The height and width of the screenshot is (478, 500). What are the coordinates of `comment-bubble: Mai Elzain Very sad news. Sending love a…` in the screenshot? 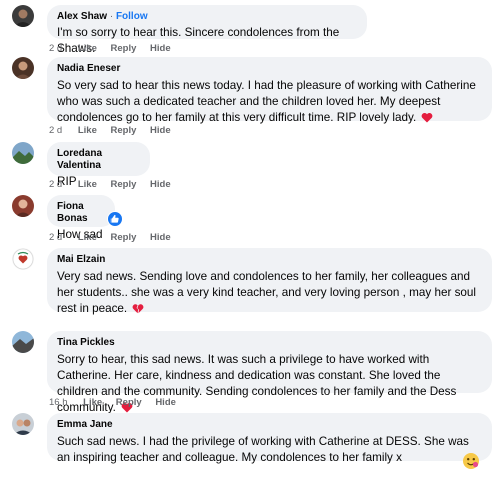 It's located at (269, 281).